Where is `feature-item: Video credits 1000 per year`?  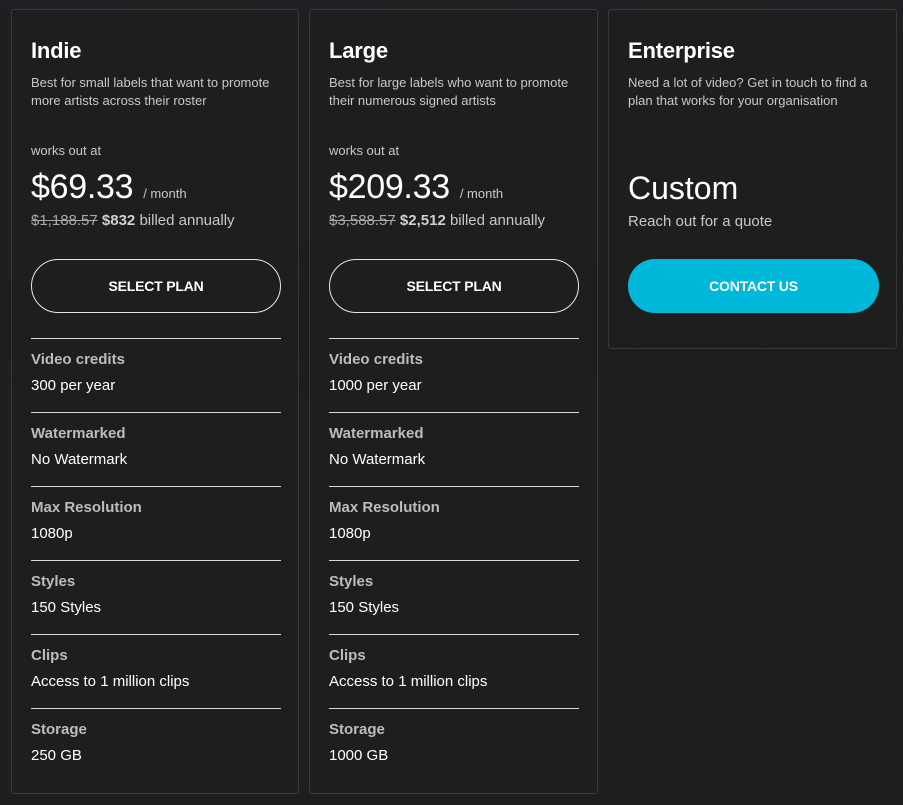
feature-item: Video credits 1000 per year is located at coordinates (454, 375).